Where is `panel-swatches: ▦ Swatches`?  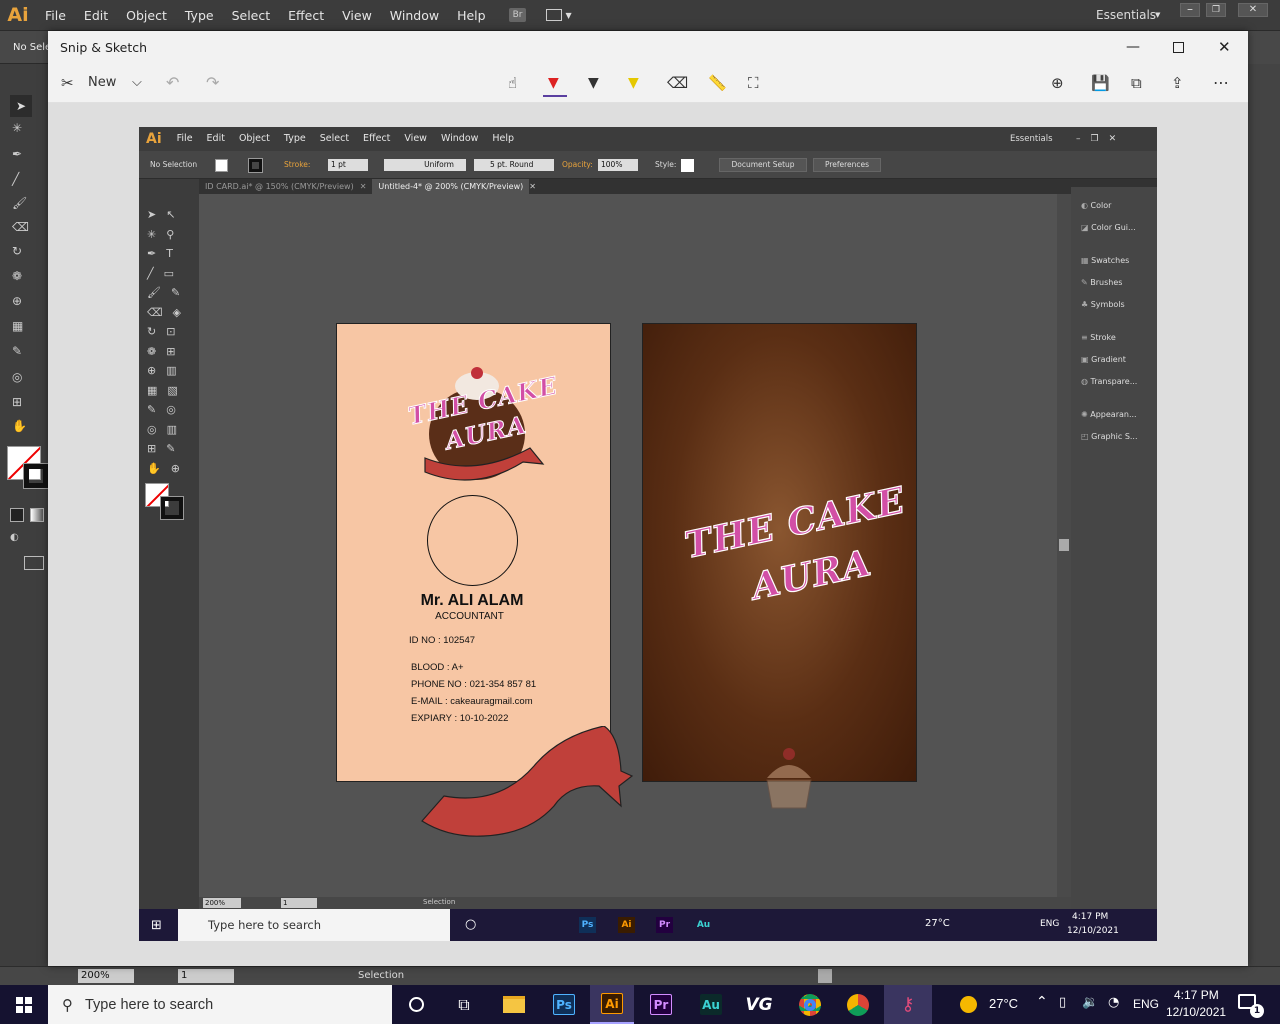 panel-swatches: ▦ Swatches is located at coordinates (1105, 260).